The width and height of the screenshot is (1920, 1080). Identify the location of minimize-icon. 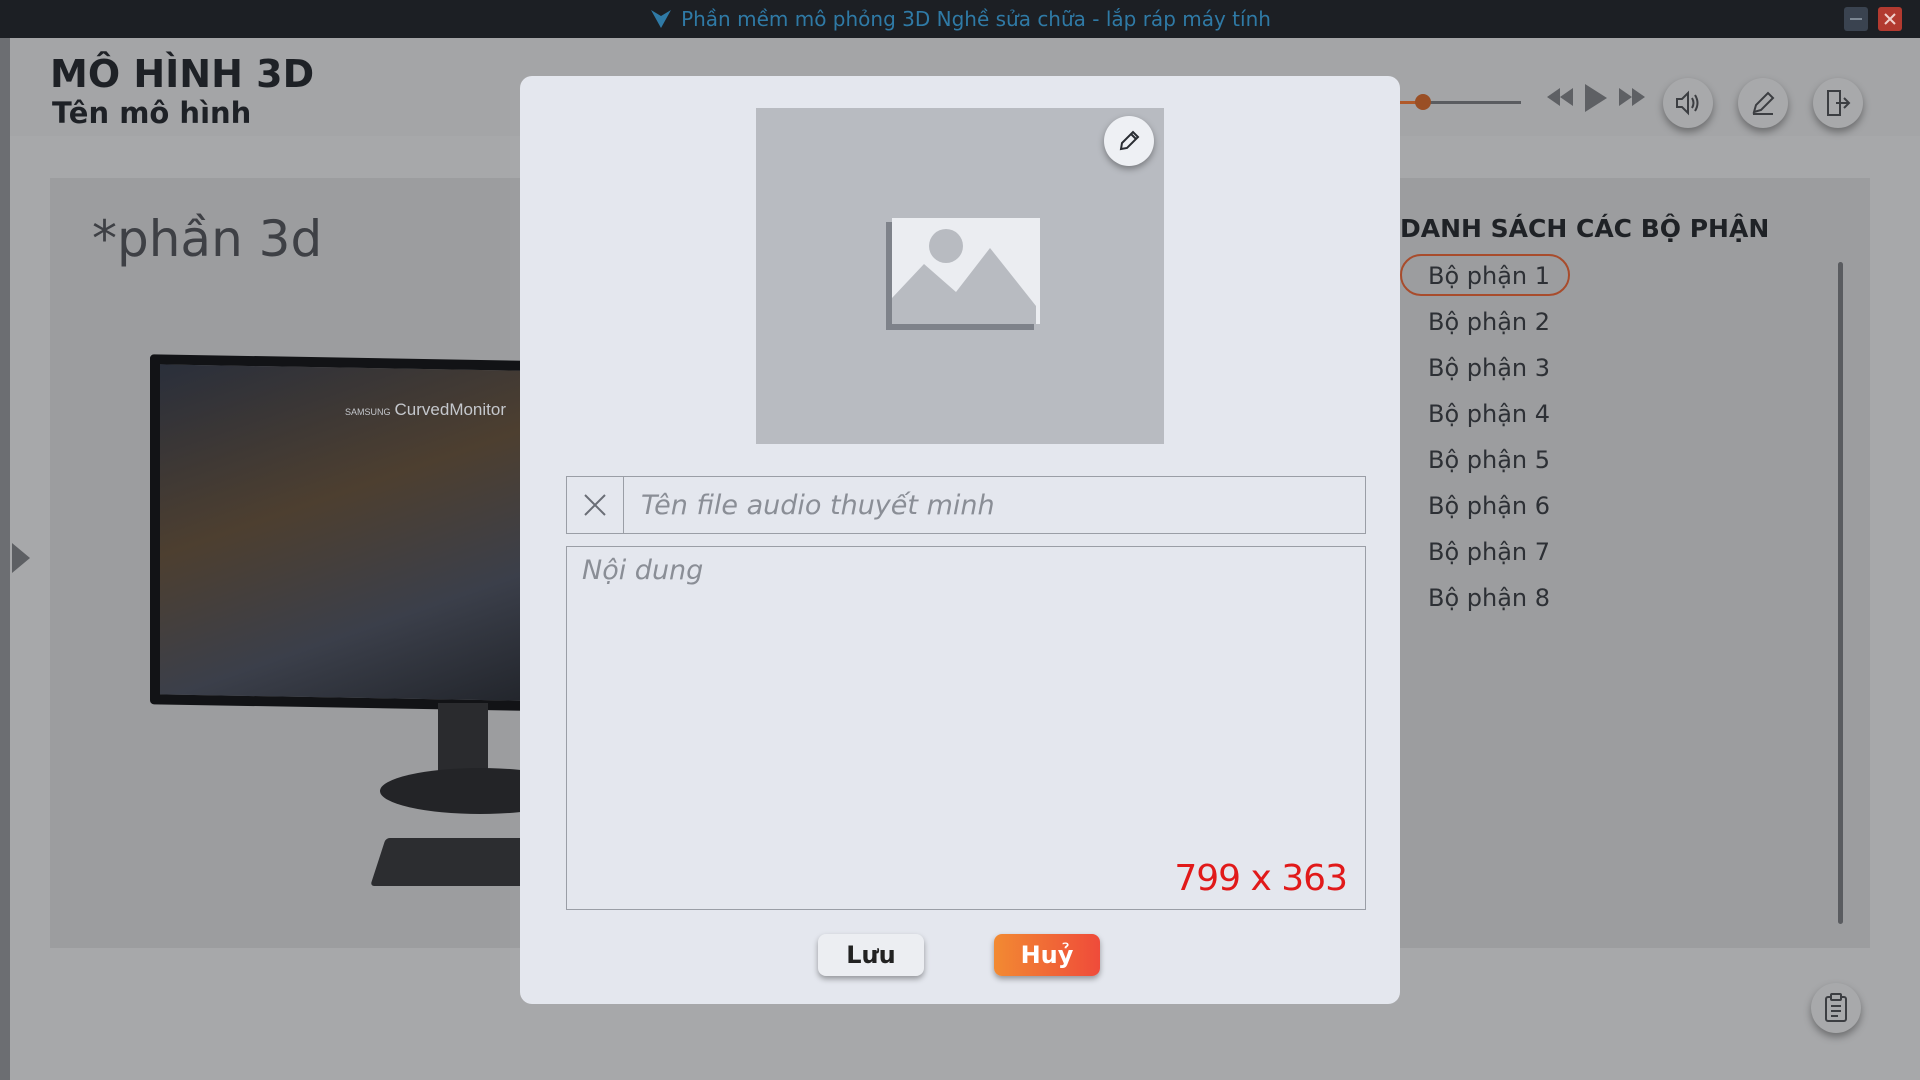
(1856, 19).